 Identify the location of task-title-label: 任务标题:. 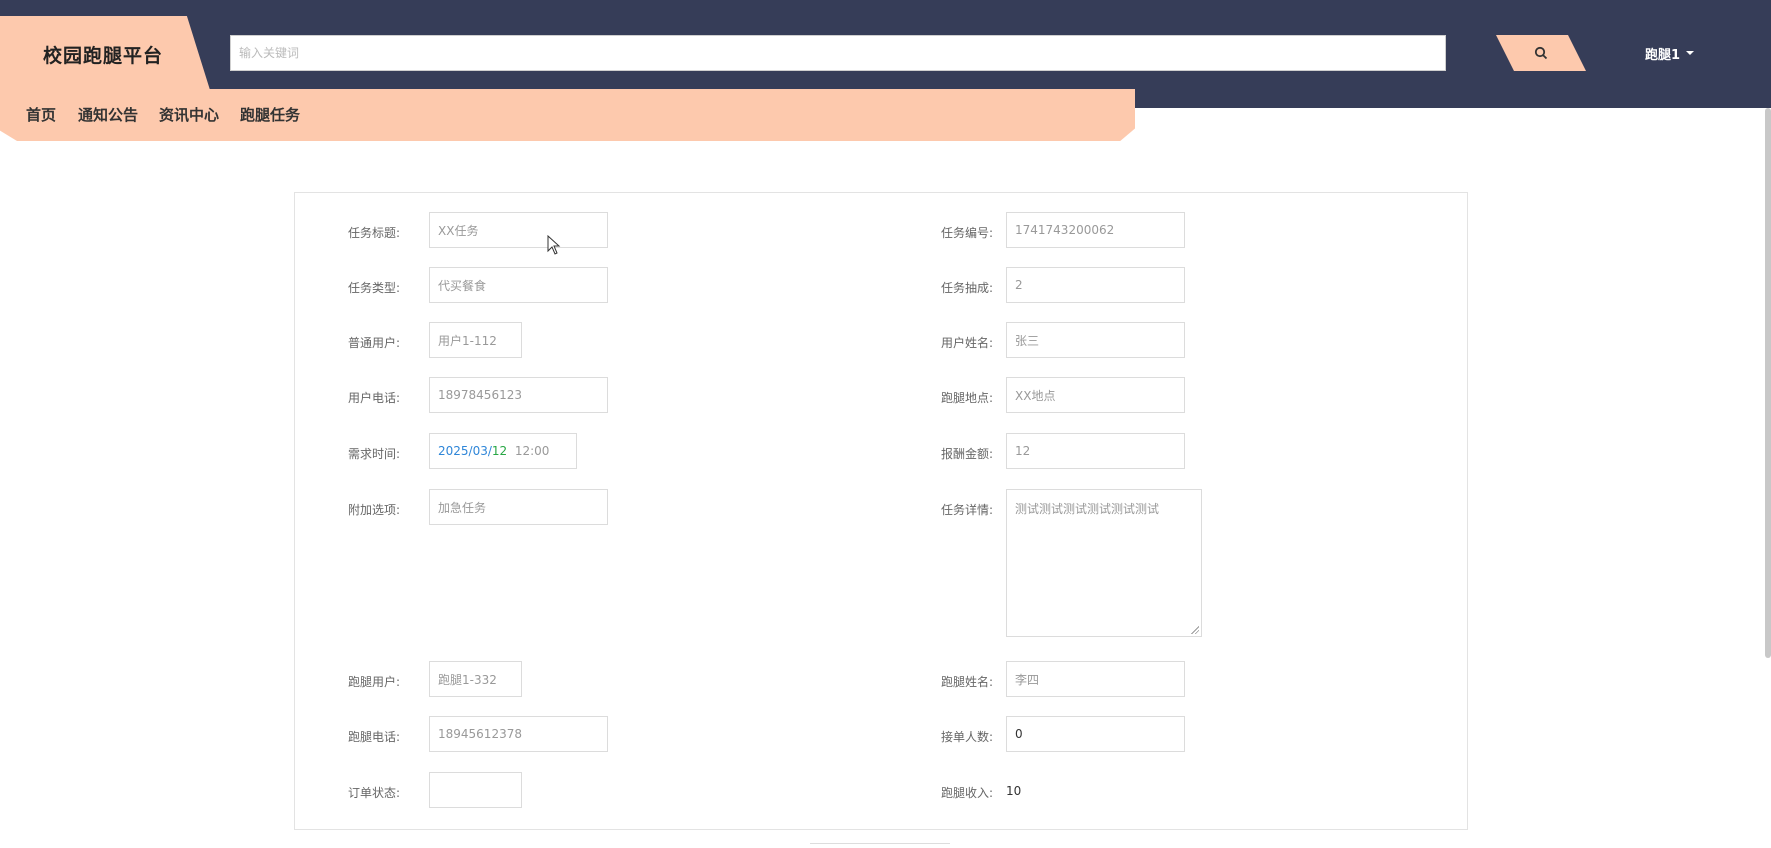
(374, 233).